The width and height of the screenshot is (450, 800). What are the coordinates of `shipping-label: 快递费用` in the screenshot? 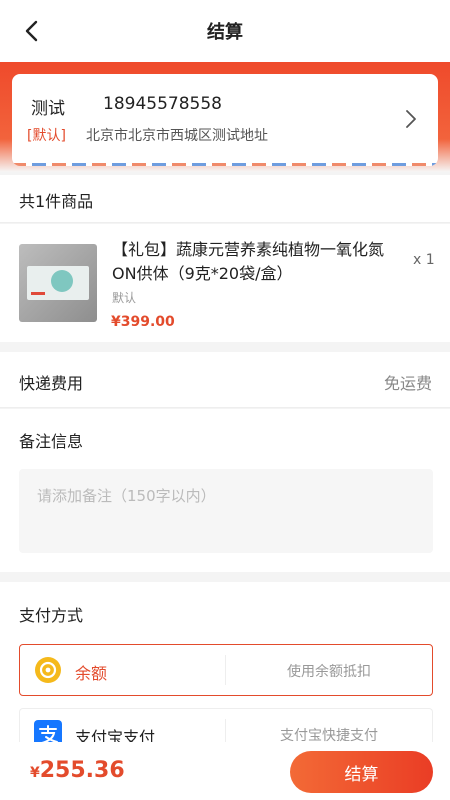 It's located at (51, 383).